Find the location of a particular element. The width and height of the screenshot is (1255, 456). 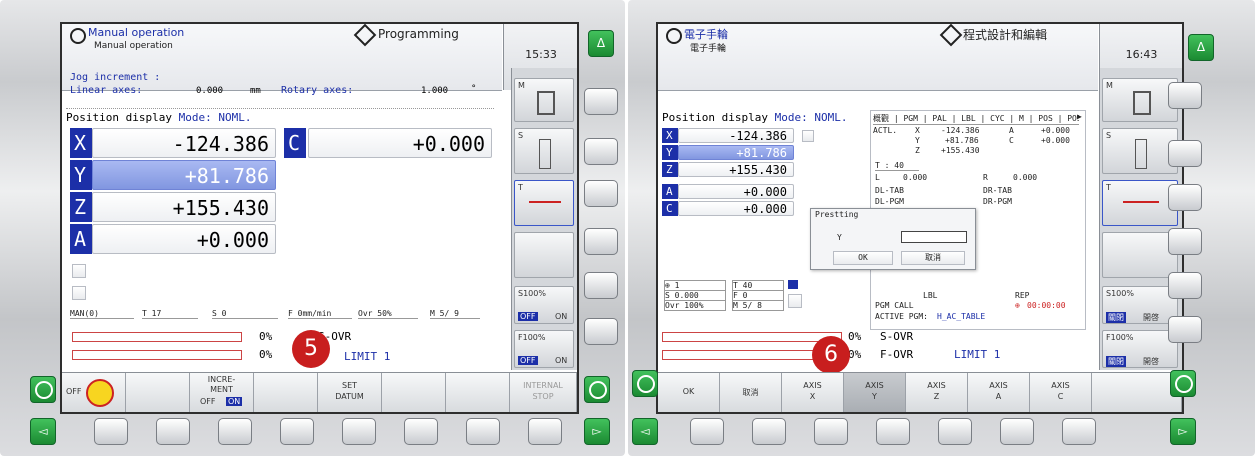

status-m: M 5/ 9 is located at coordinates (455, 314).